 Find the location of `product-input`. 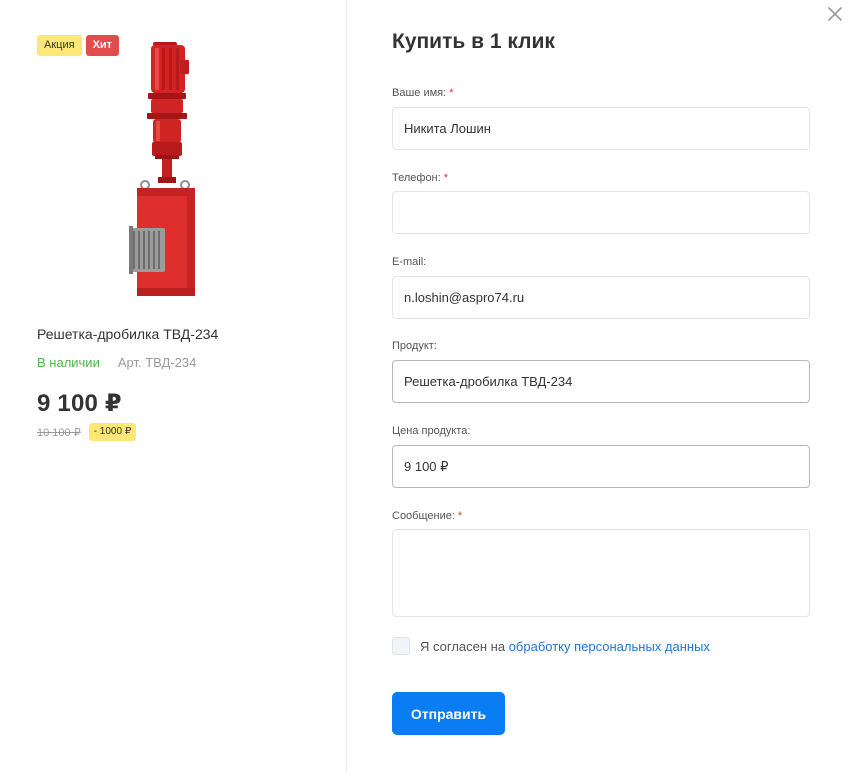

product-input is located at coordinates (601, 381).